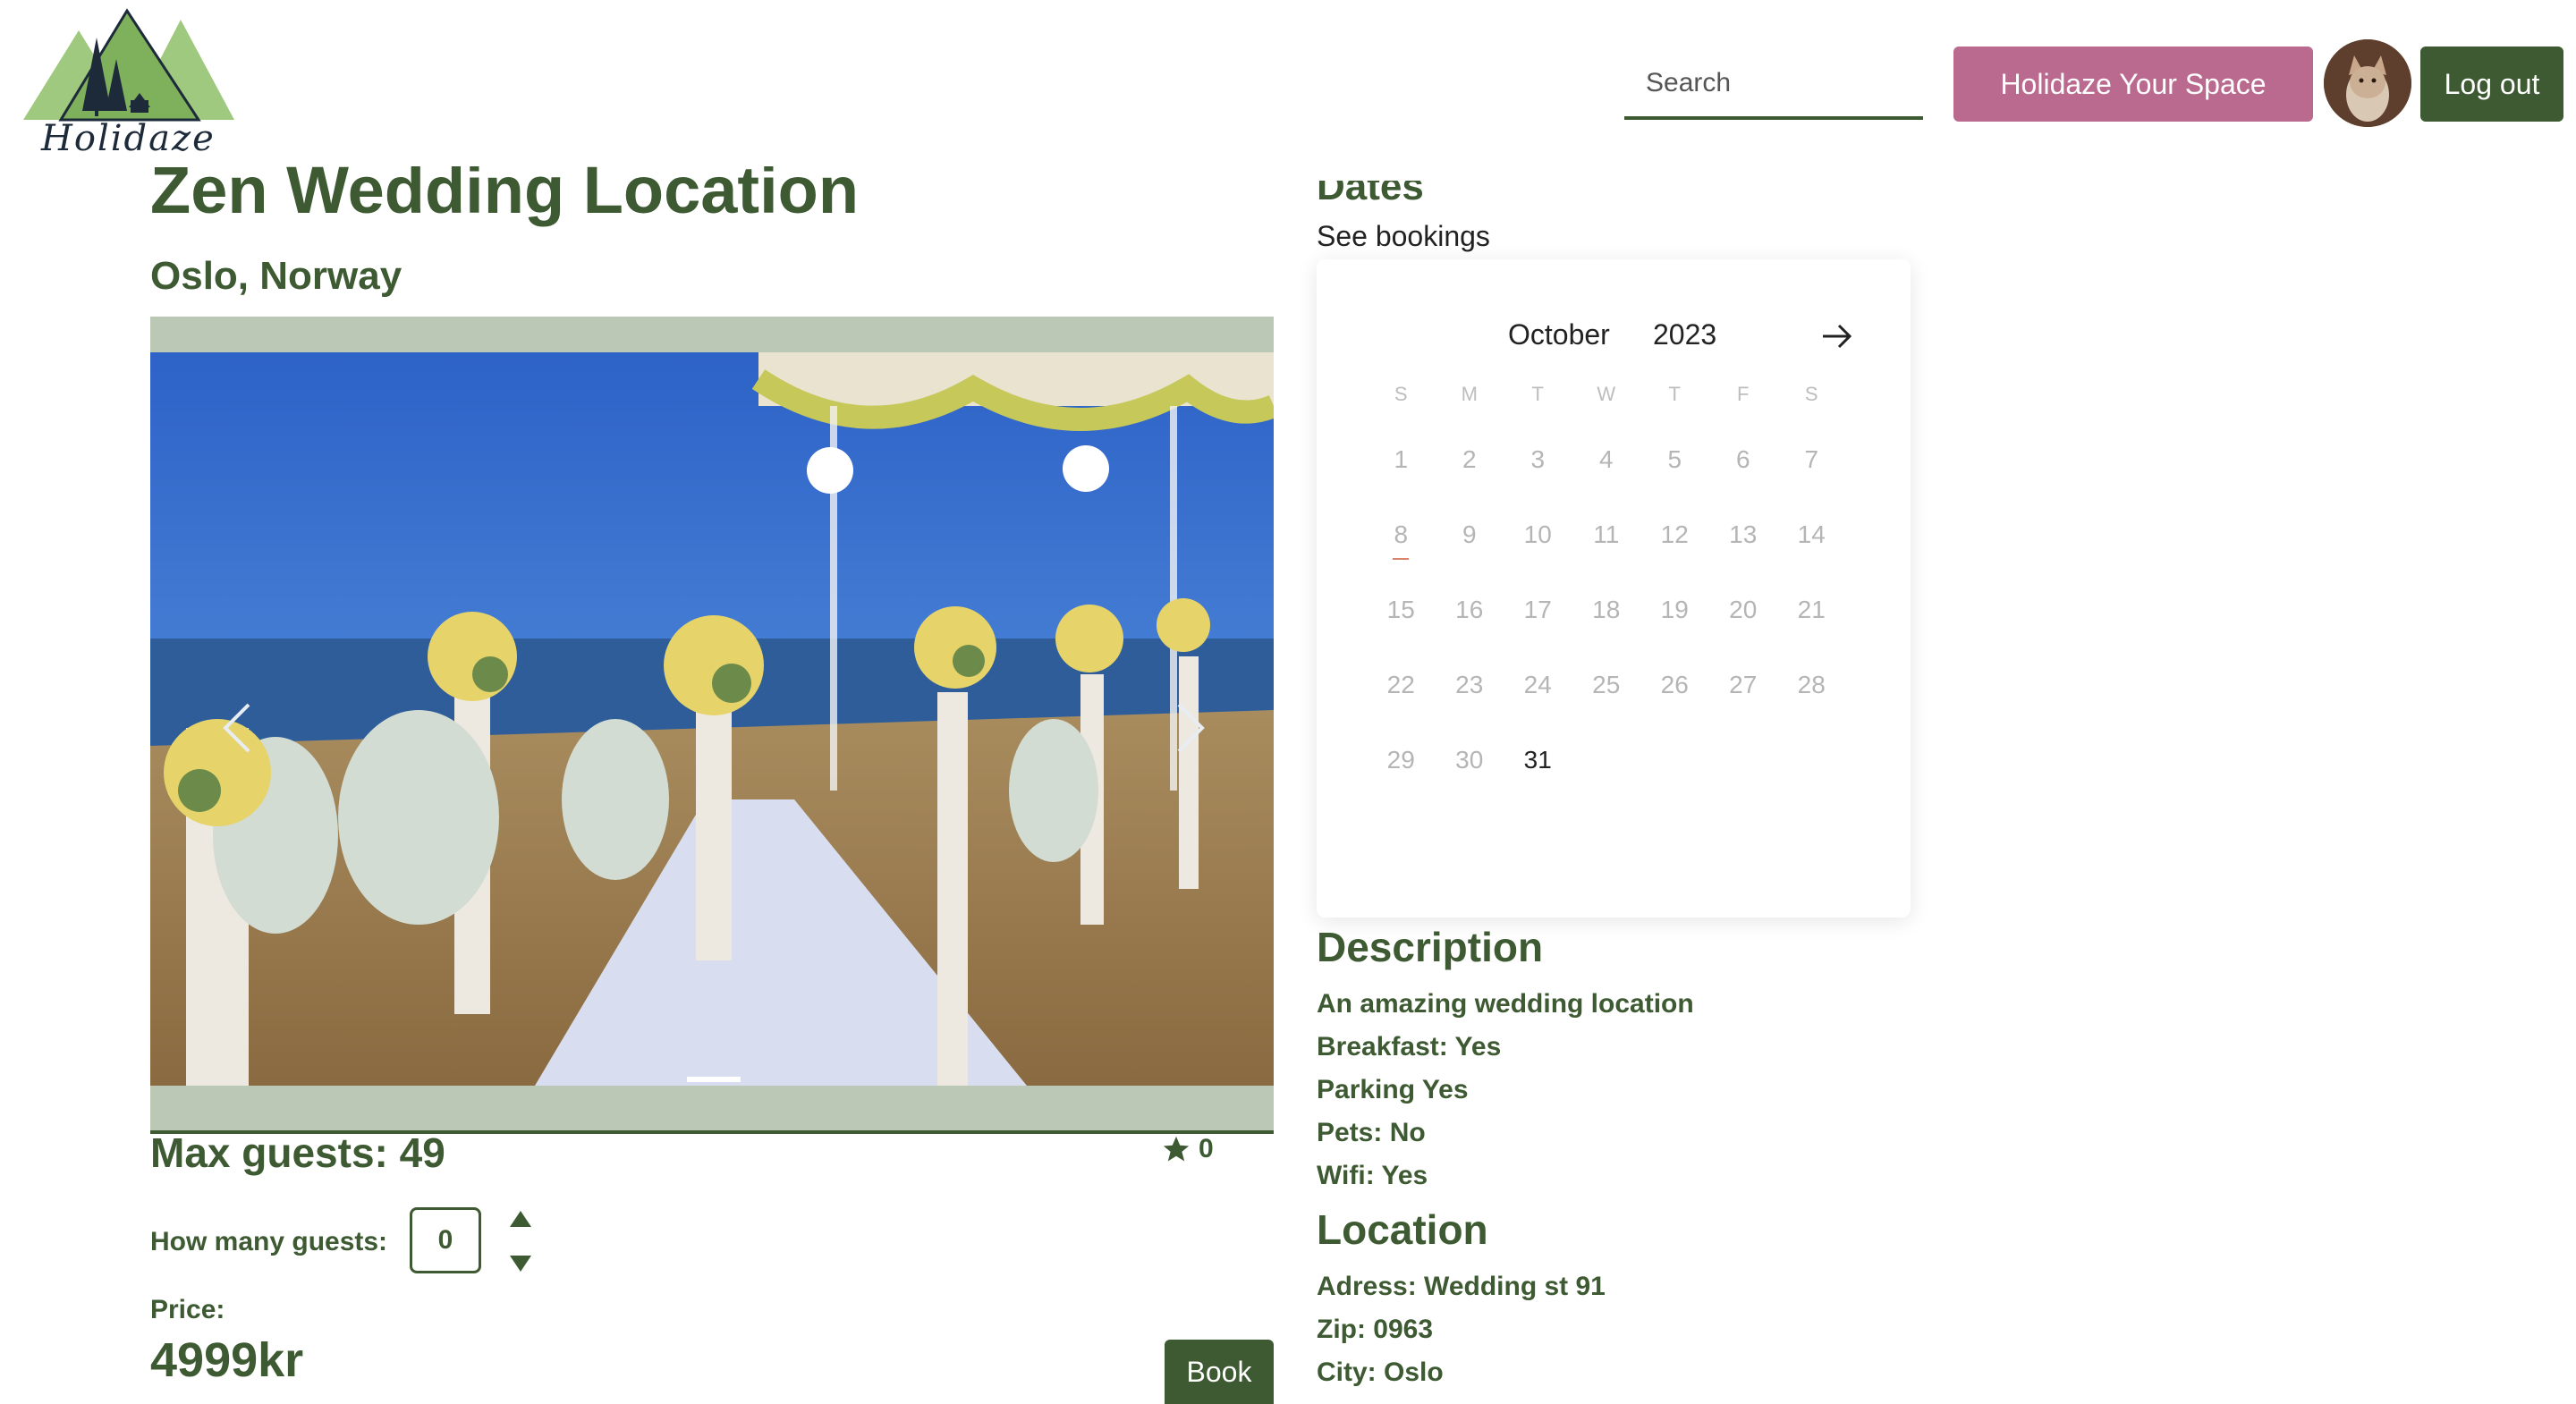  I want to click on arrow-right-icon, so click(1837, 337).